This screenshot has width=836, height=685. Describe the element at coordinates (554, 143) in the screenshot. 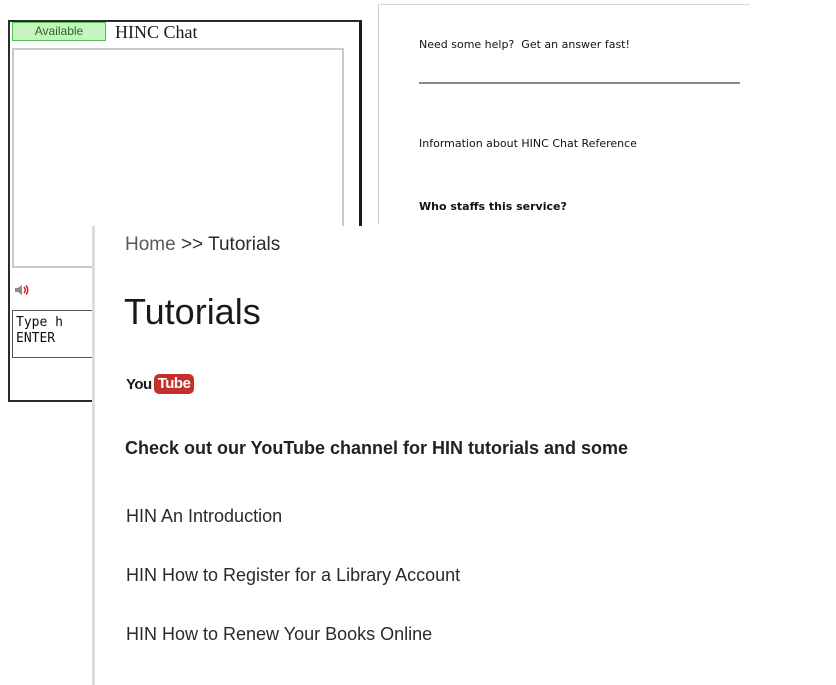

I see `chat-info-link: Information about HINC Chat Reference` at that location.